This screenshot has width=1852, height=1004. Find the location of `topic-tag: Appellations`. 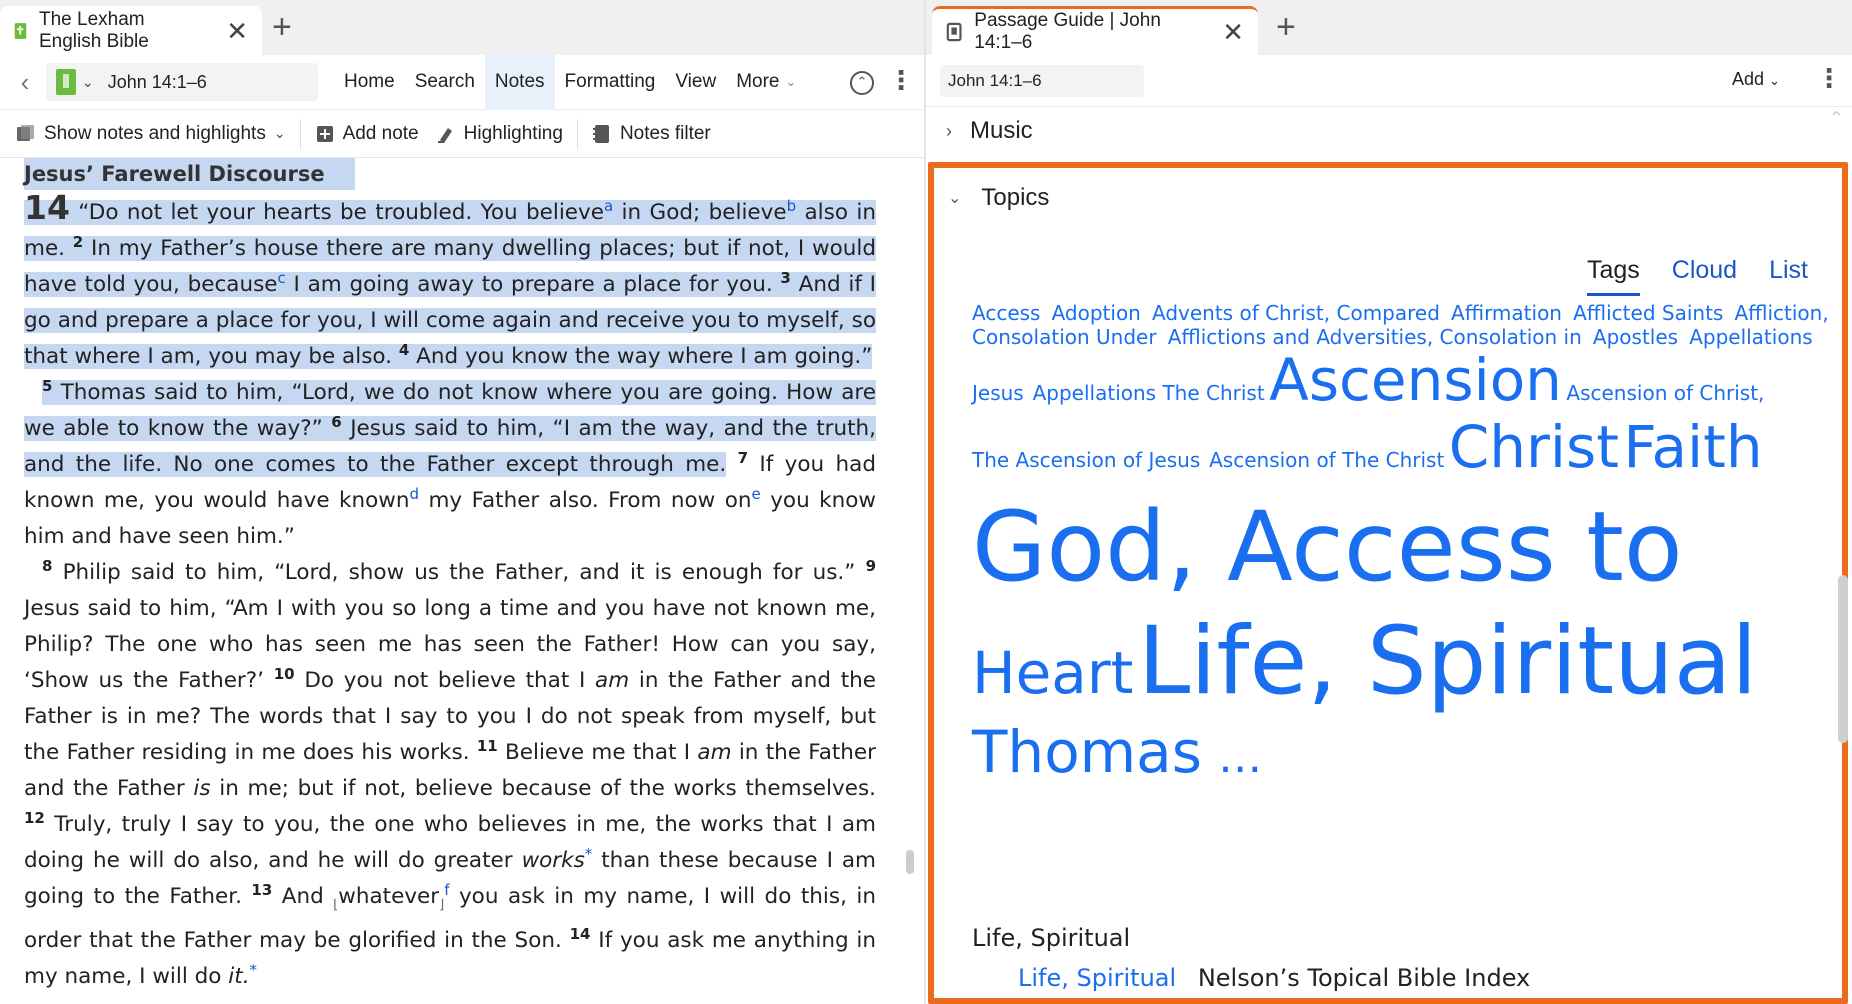

topic-tag: Appellations is located at coordinates (1750, 337).